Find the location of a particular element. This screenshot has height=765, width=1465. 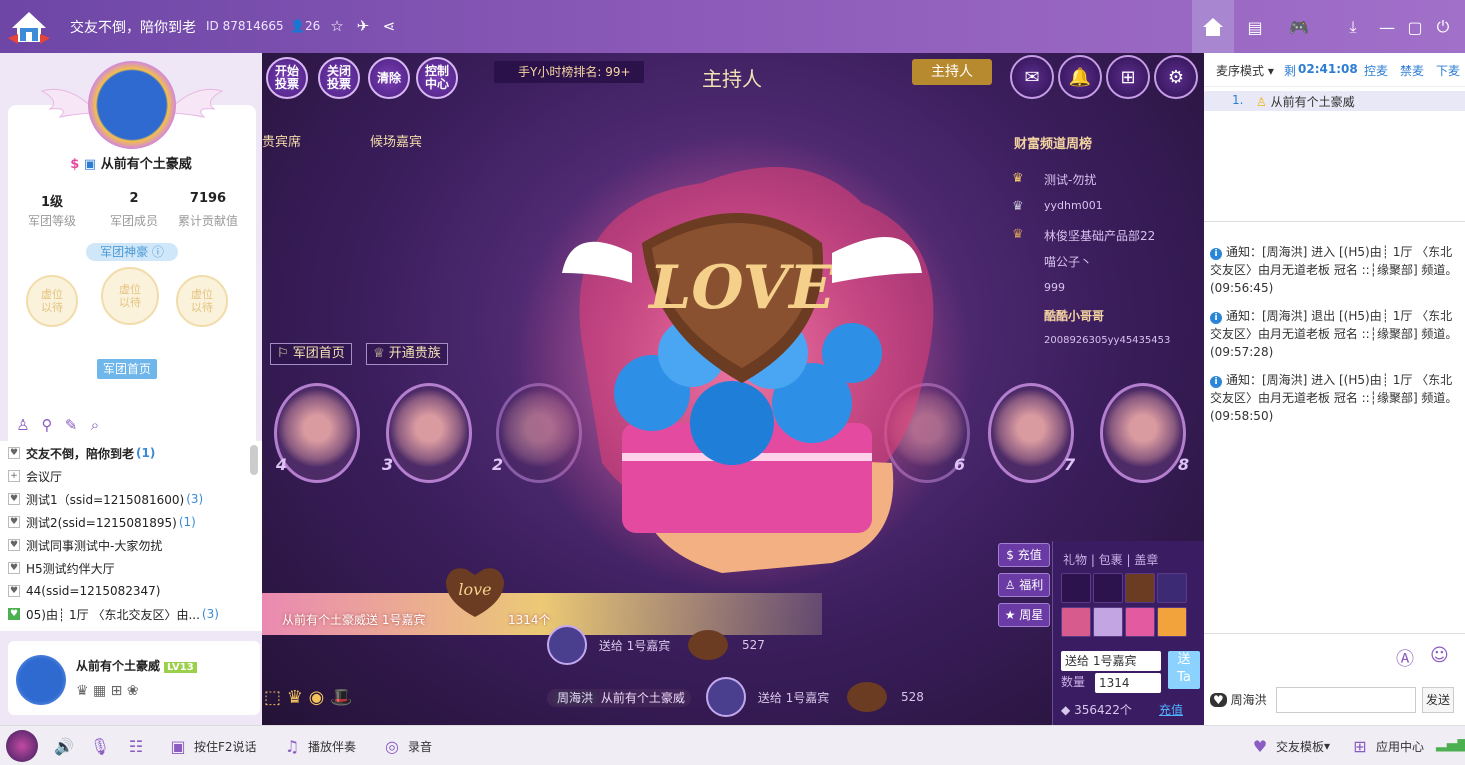

tab-waiting-guests: 候场嘉宾 is located at coordinates (396, 140).